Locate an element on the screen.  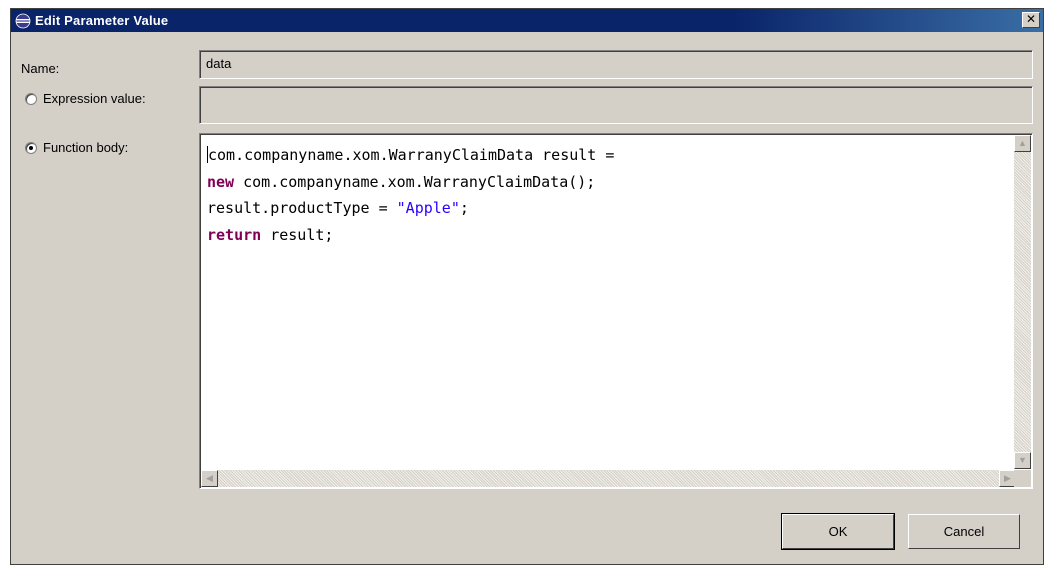
arrow-right-icon: ▶ is located at coordinates (1007, 478).